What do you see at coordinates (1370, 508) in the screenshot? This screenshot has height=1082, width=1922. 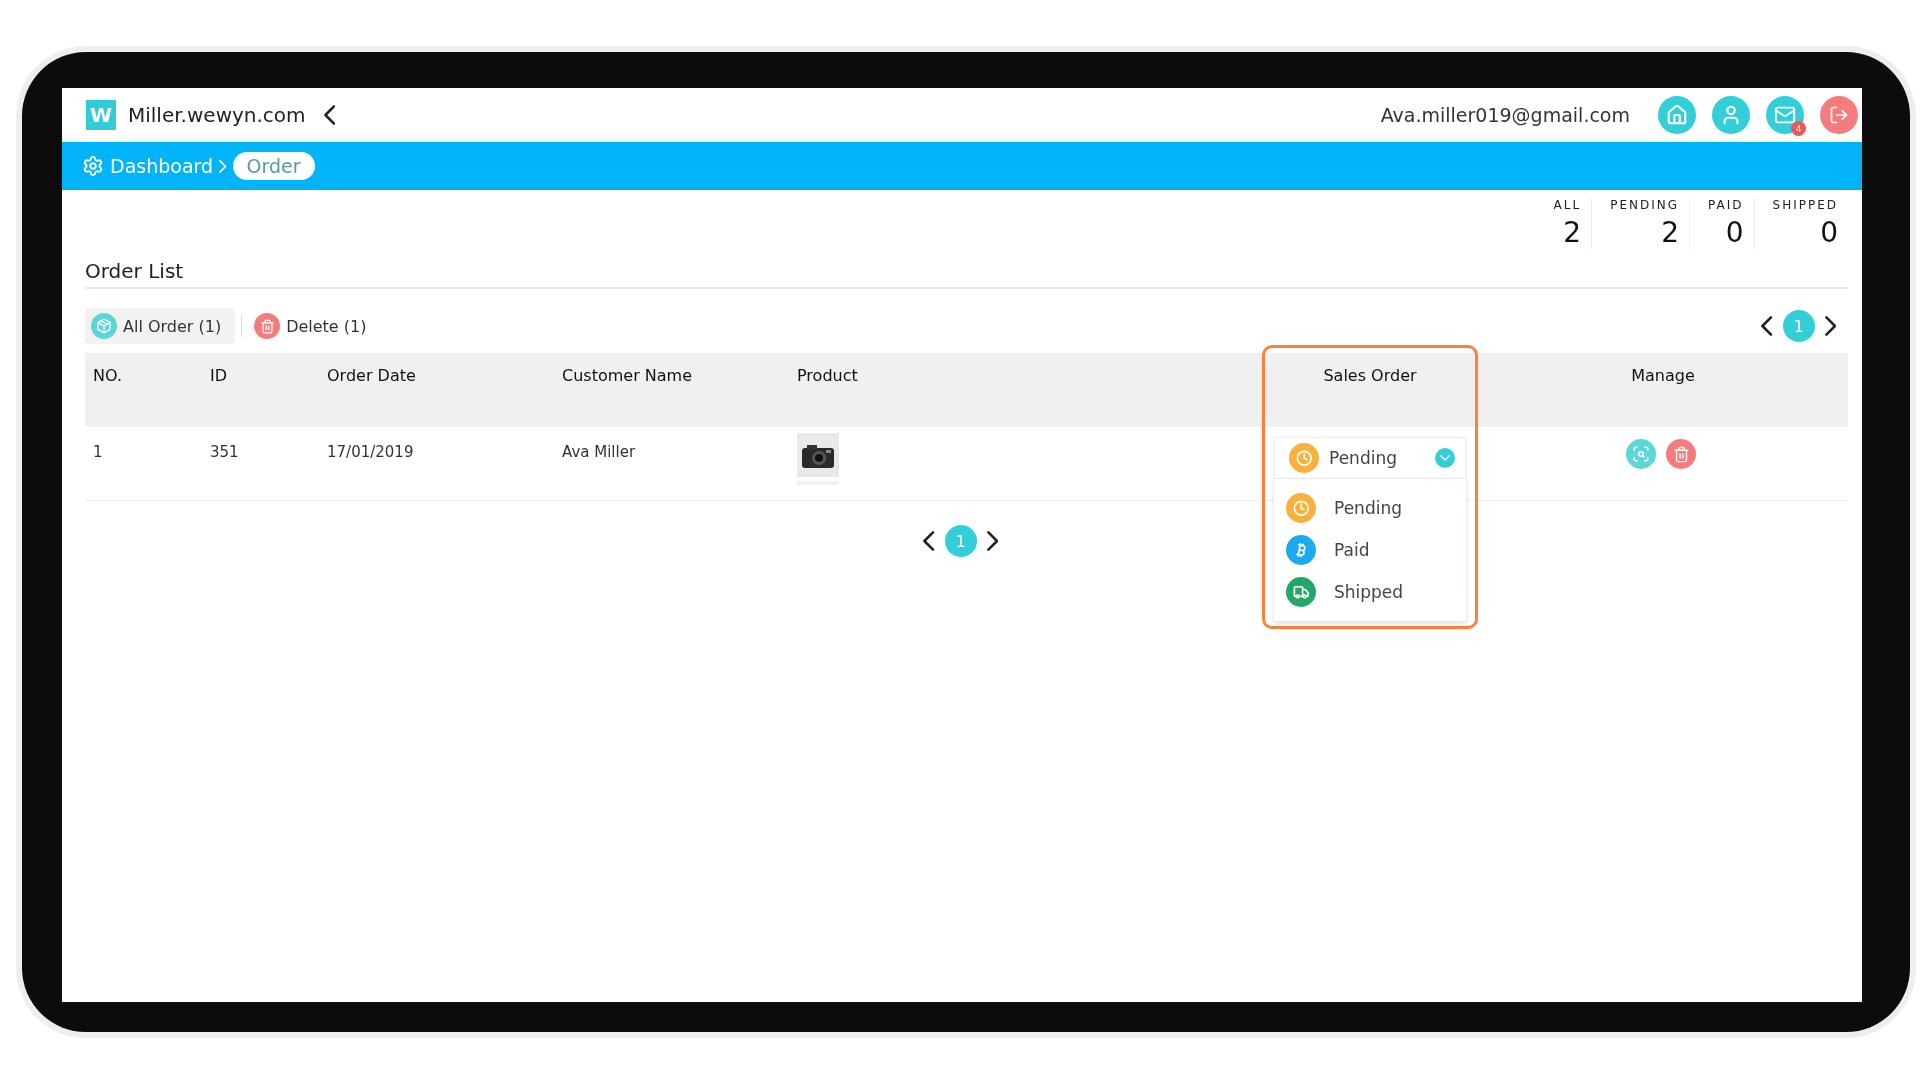 I see `status-option: Pending` at bounding box center [1370, 508].